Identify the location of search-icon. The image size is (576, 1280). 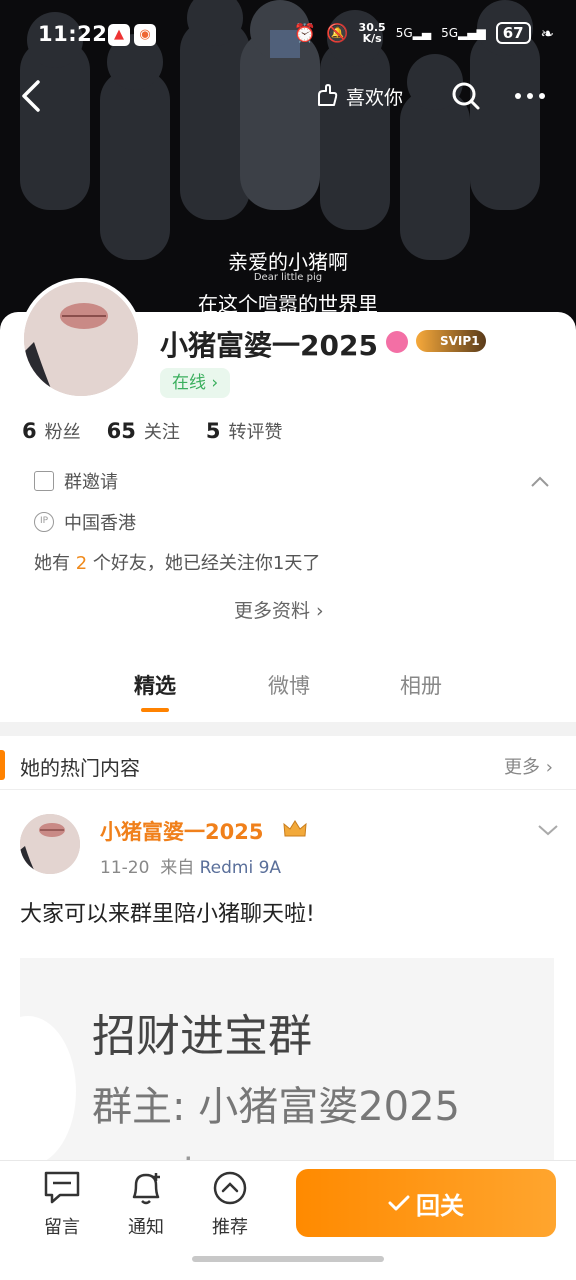
(466, 96).